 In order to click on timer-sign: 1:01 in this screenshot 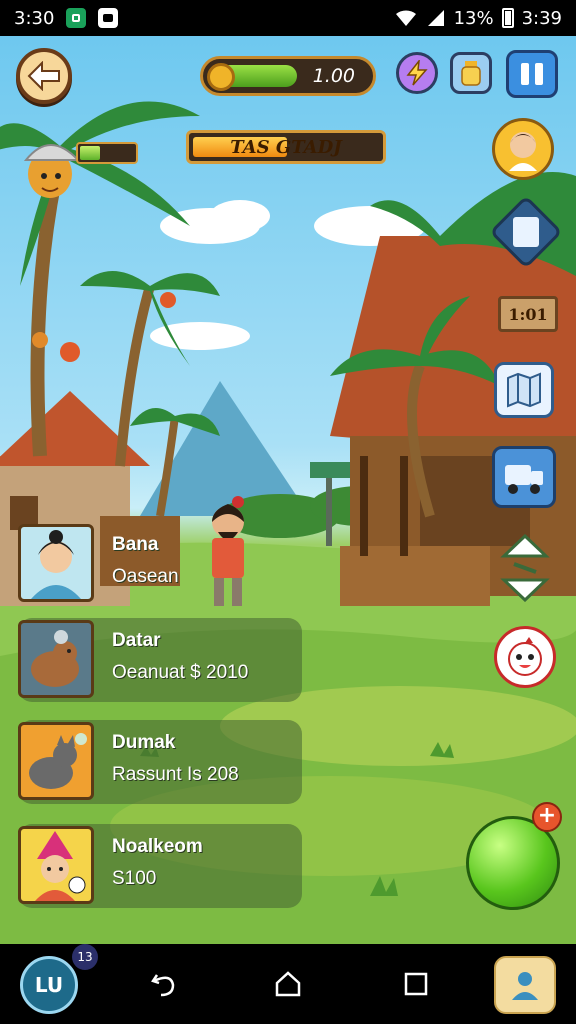, I will do `click(528, 314)`.